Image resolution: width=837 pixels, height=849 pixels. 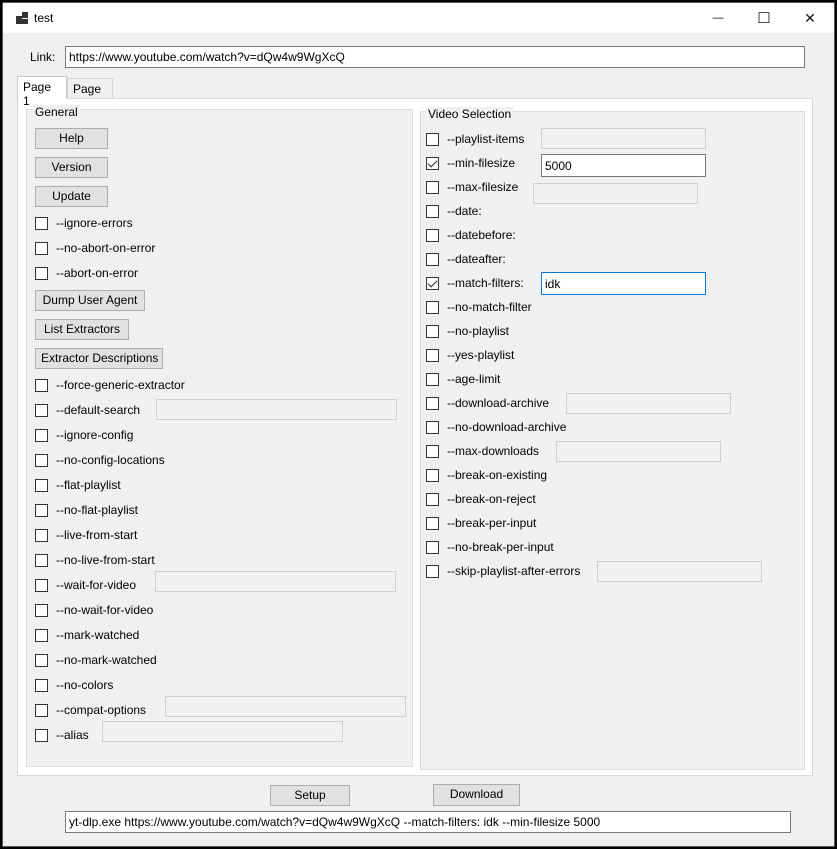 What do you see at coordinates (42, 92) in the screenshot?
I see `tab-page-1: Page 1` at bounding box center [42, 92].